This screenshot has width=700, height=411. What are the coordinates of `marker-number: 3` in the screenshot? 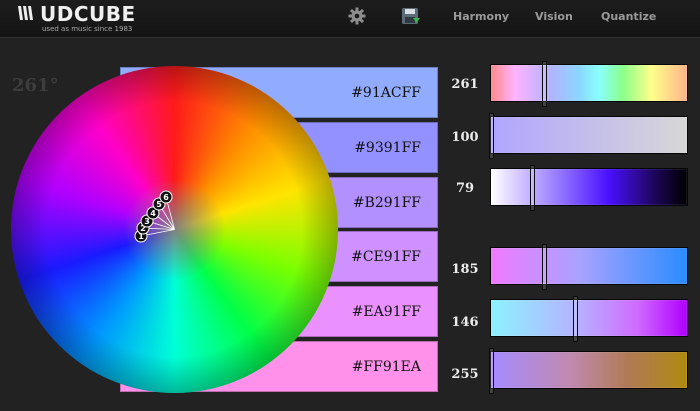 It's located at (147, 221).